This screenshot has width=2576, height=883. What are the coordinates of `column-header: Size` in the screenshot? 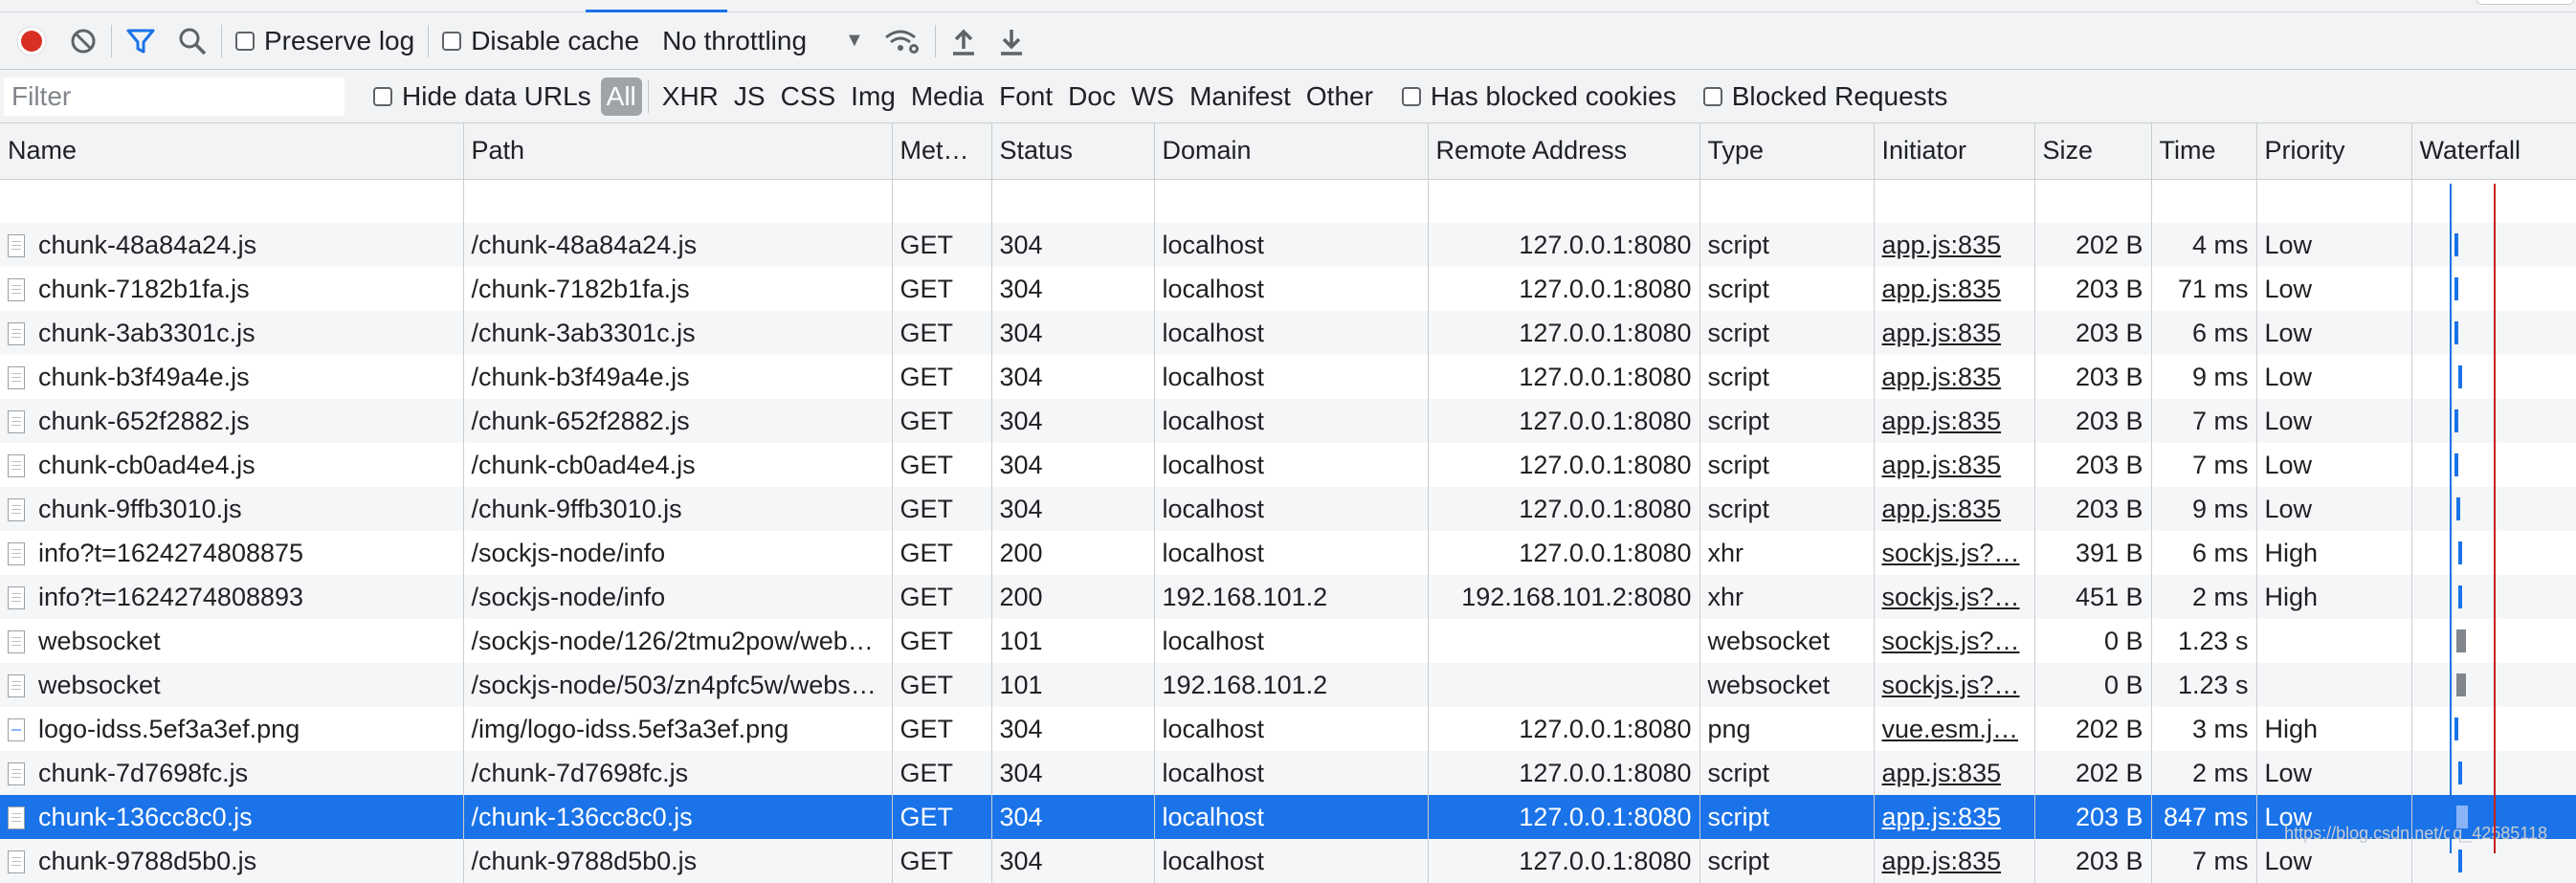 It's located at (2092, 151).